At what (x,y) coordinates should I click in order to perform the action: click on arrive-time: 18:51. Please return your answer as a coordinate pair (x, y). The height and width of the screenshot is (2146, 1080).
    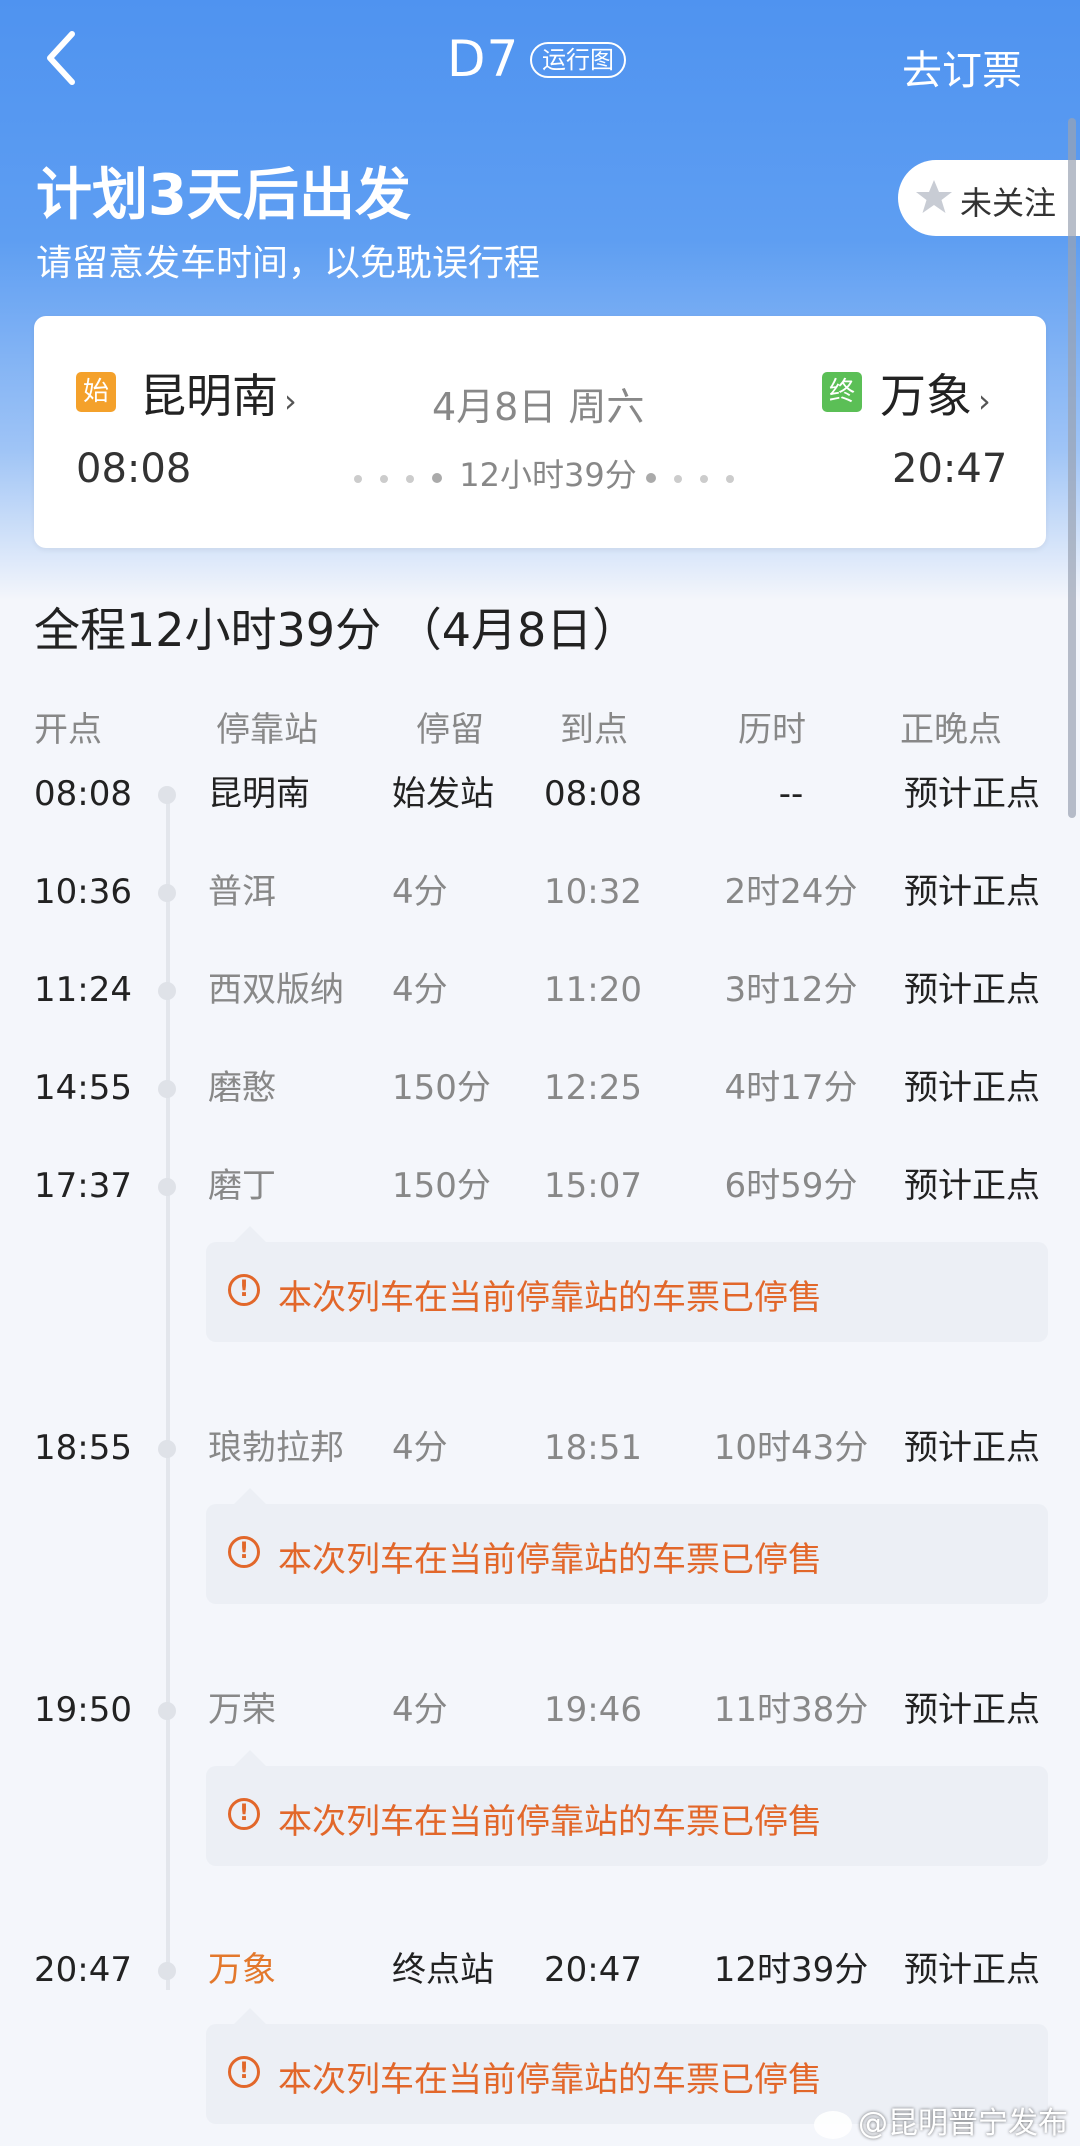
    Looking at the image, I should click on (593, 1448).